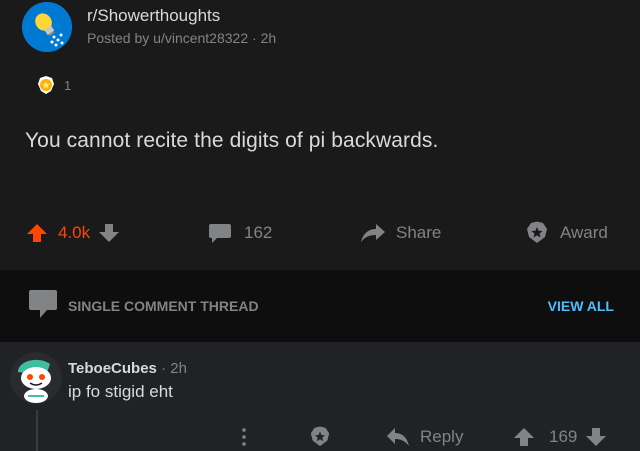 The height and width of the screenshot is (451, 640). What do you see at coordinates (373, 233) in the screenshot?
I see `share-arrow-icon` at bounding box center [373, 233].